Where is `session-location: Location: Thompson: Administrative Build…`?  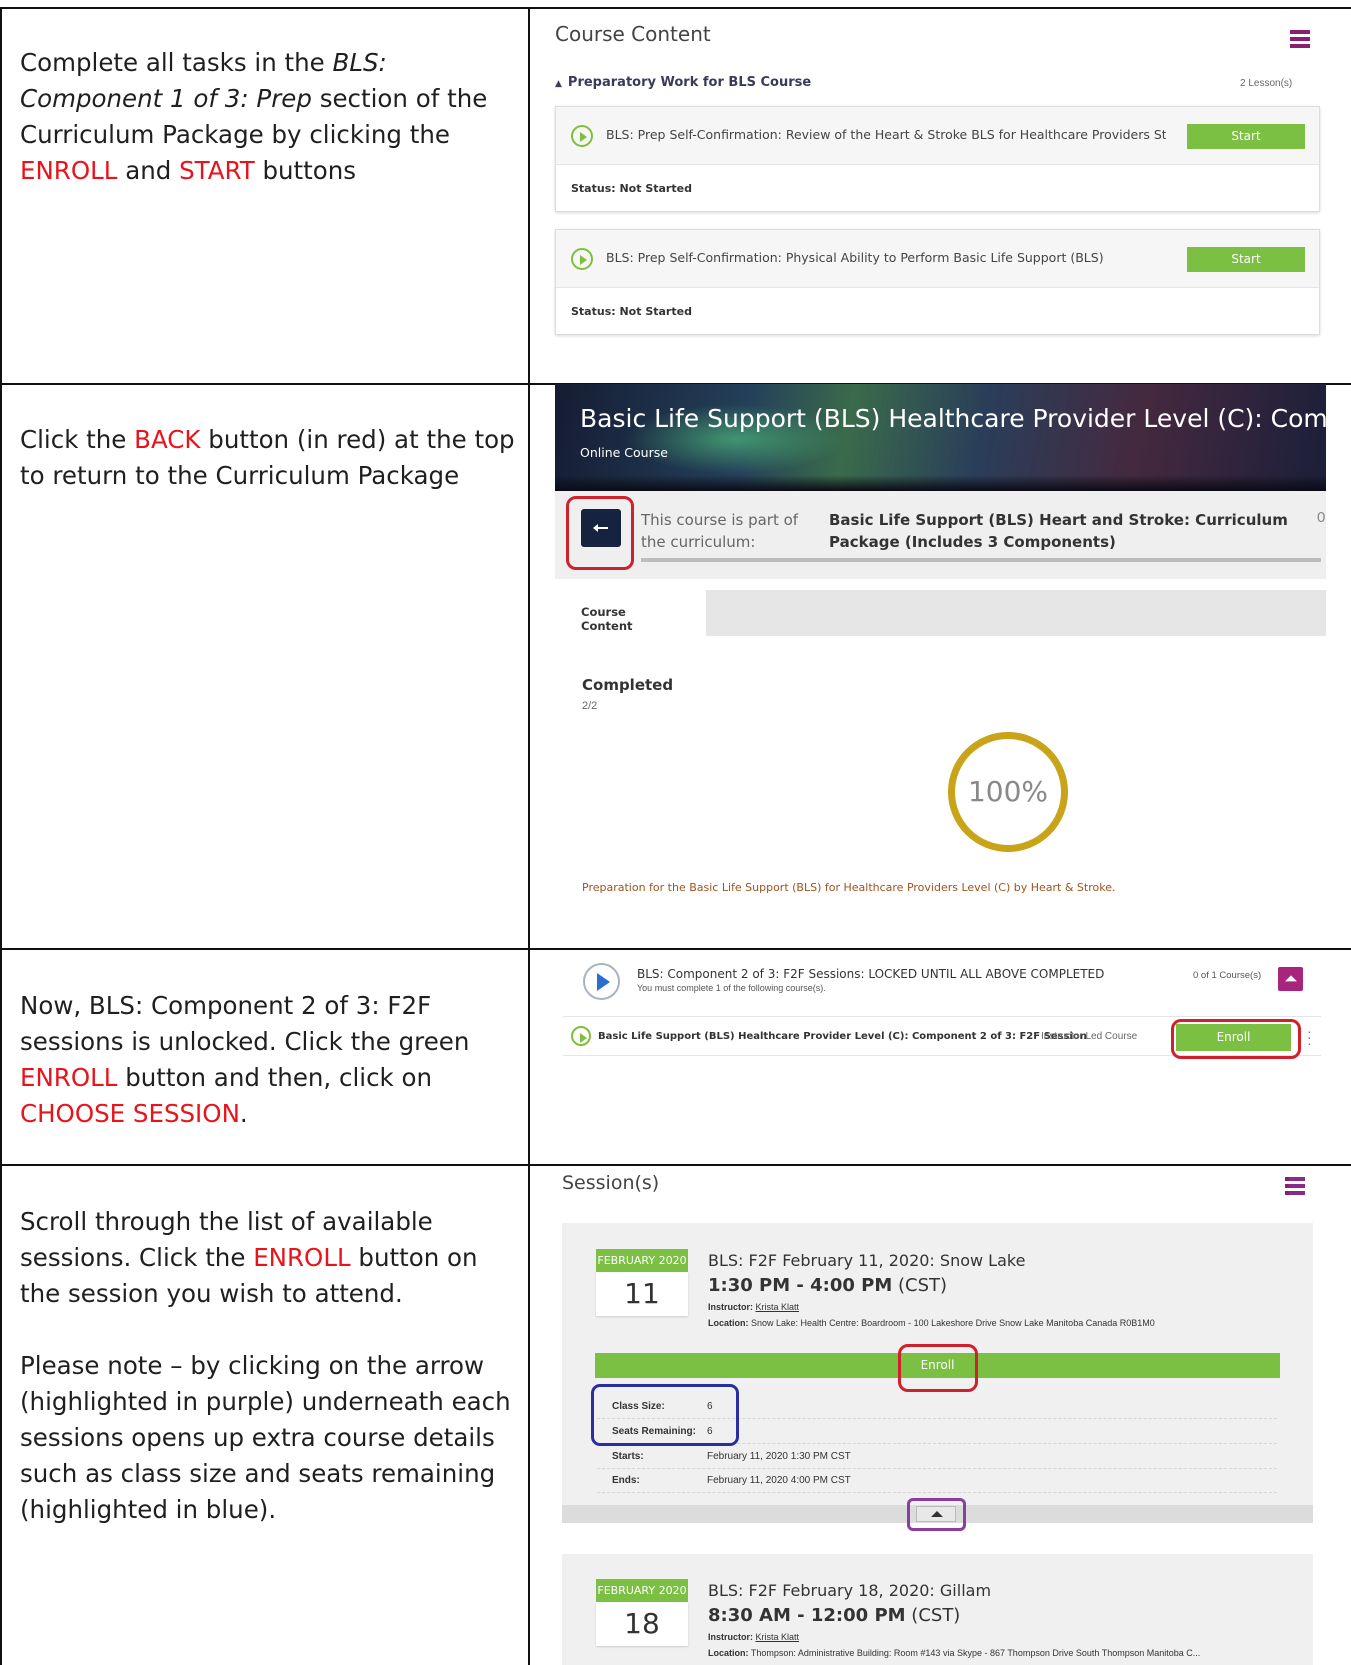
session-location: Location: Thompson: Administrative Build… is located at coordinates (954, 1653).